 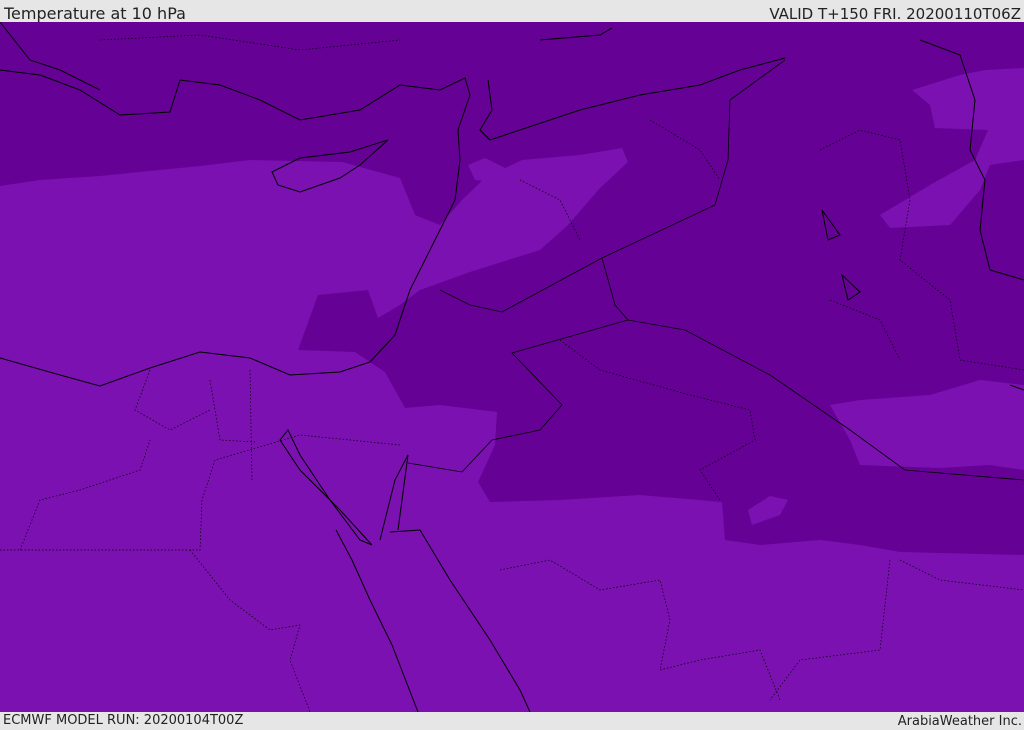 I want to click on valid-time: VALID T+150 FRI. 20200110T06Z, so click(x=895, y=14).